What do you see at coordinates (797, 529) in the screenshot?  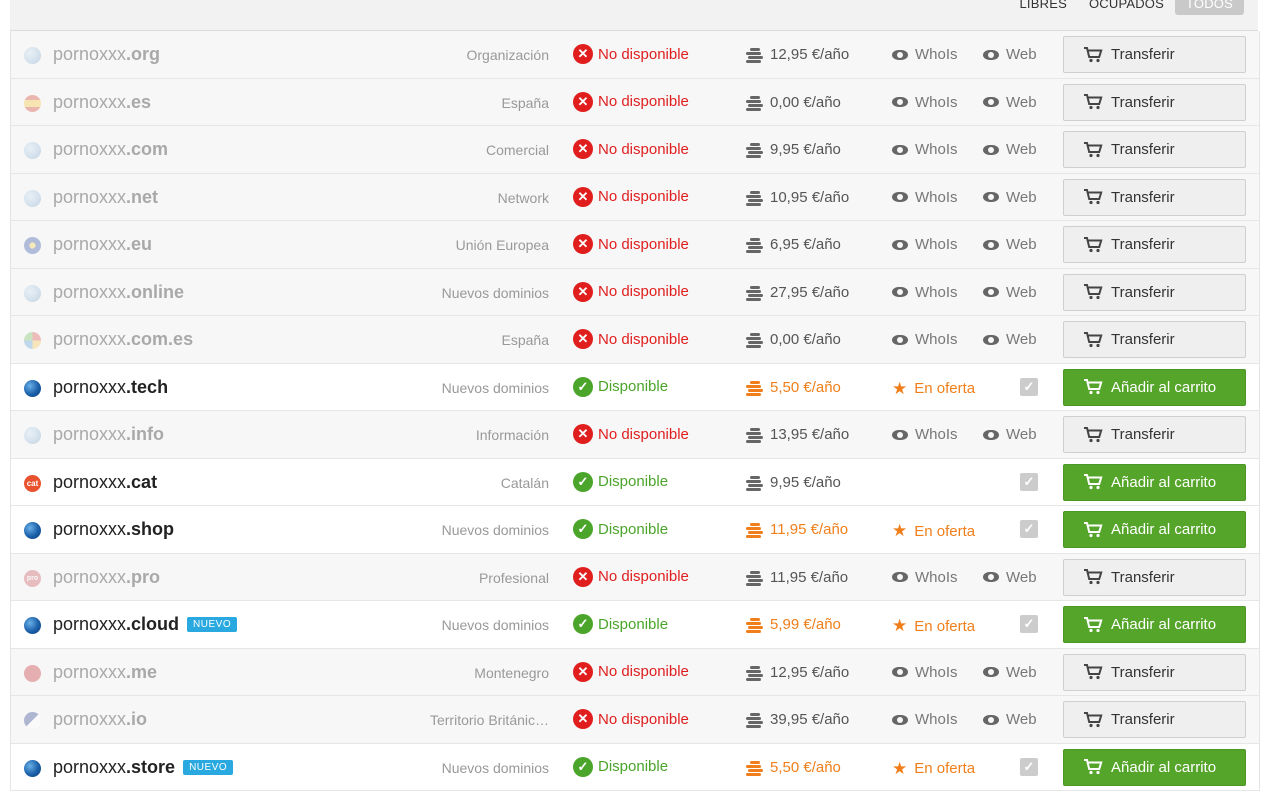 I see `domain-price: 11,95 €/año` at bounding box center [797, 529].